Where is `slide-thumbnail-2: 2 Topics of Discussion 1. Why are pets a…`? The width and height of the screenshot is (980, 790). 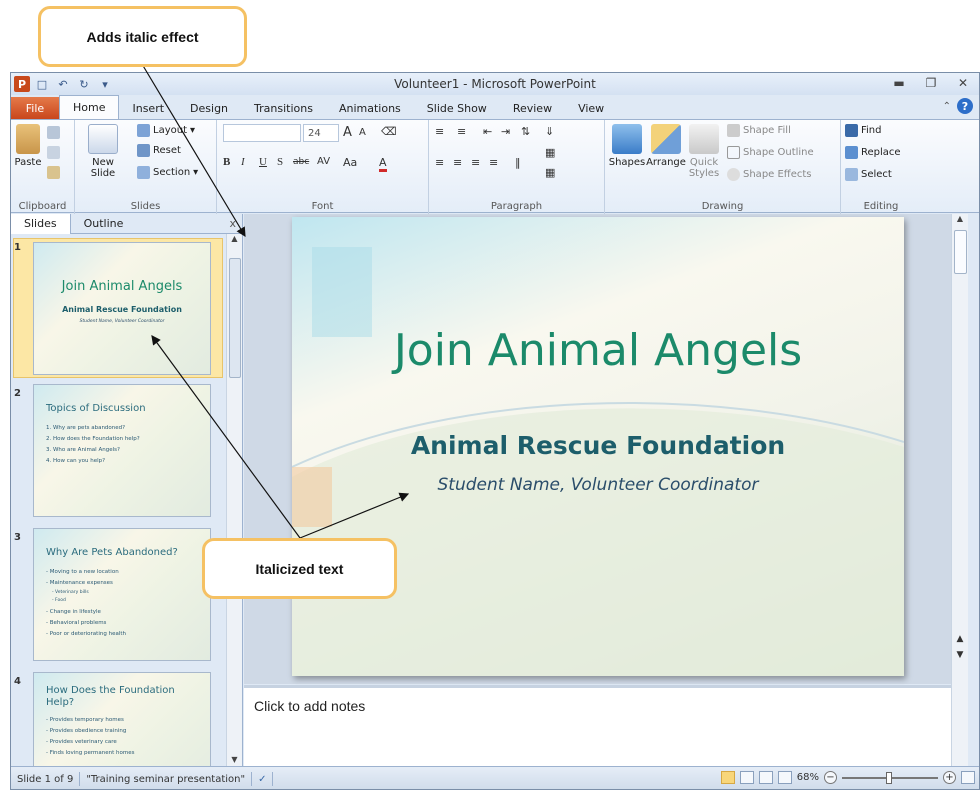 slide-thumbnail-2: 2 Topics of Discussion 1. Why are pets a… is located at coordinates (118, 454).